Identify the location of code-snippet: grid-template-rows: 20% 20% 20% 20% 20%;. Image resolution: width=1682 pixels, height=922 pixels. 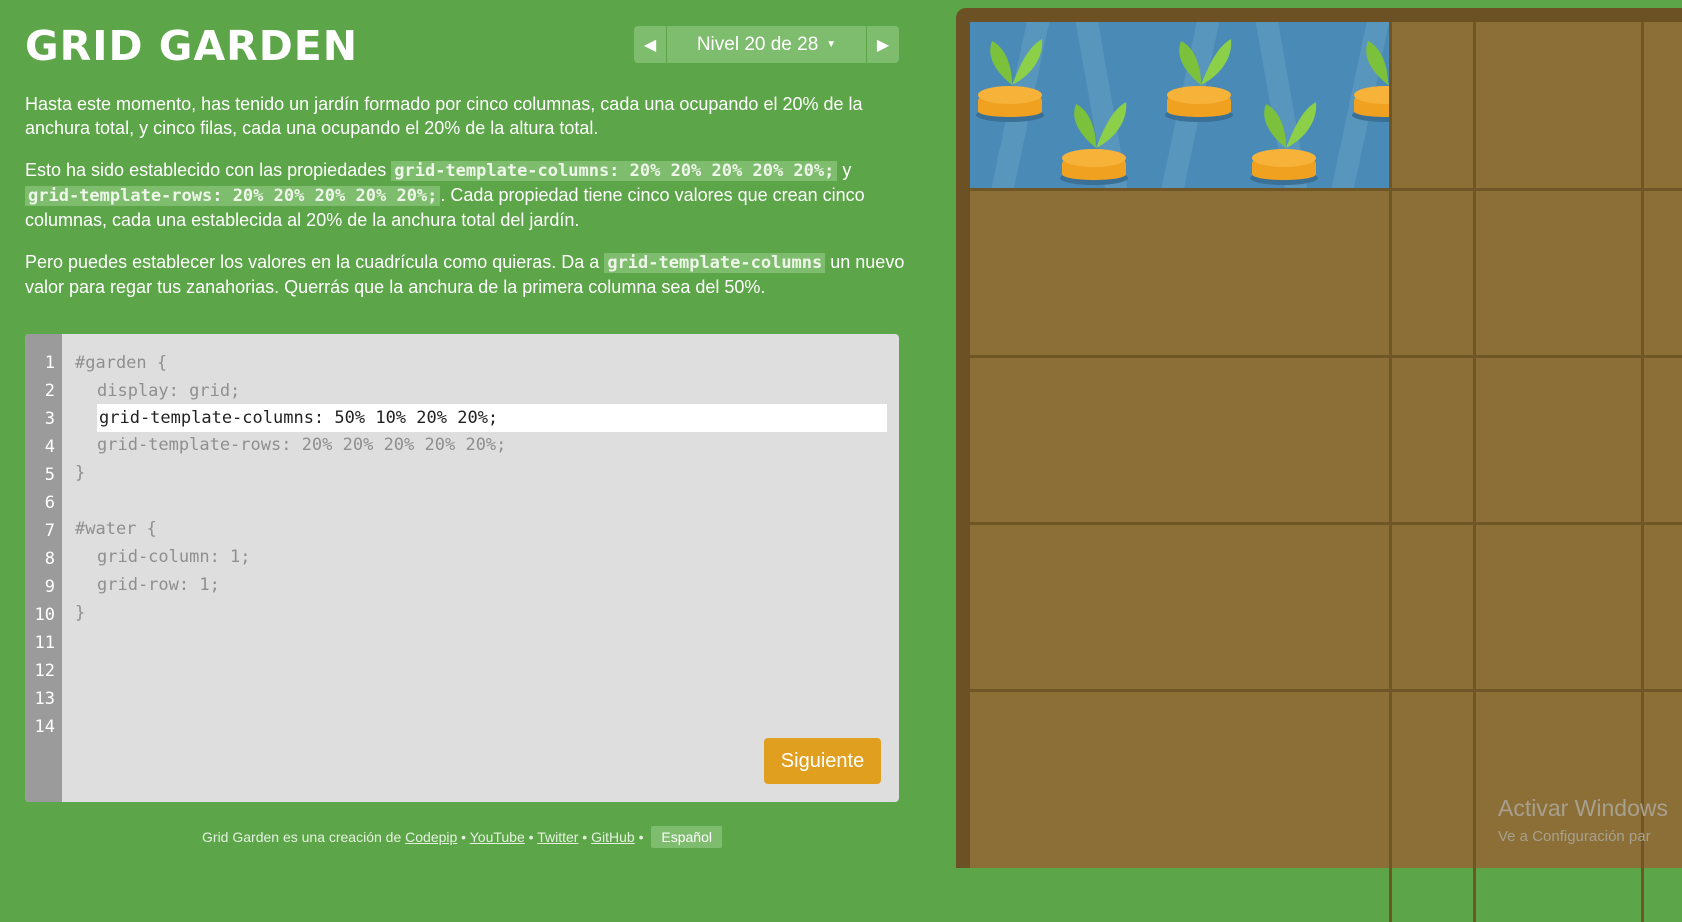
(233, 196).